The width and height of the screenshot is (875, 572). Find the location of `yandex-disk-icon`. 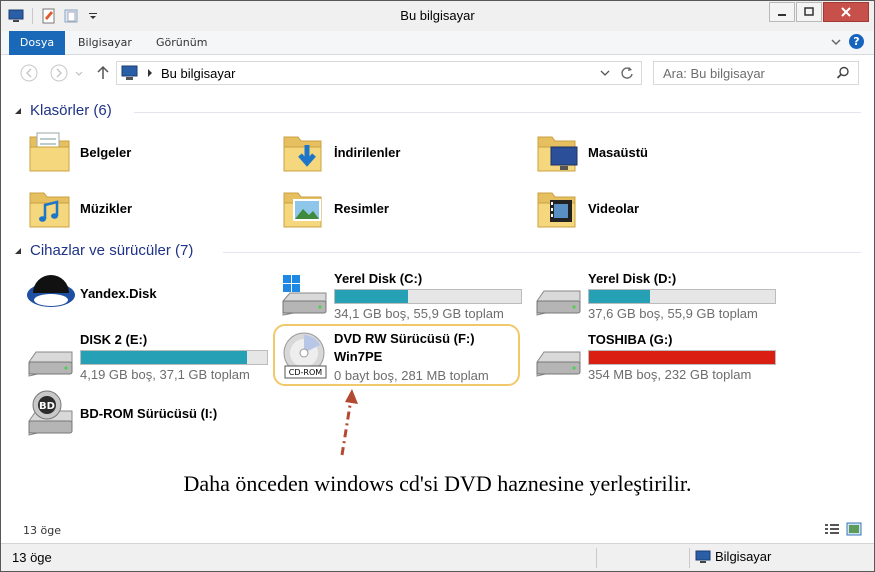

yandex-disk-icon is located at coordinates (51, 291).